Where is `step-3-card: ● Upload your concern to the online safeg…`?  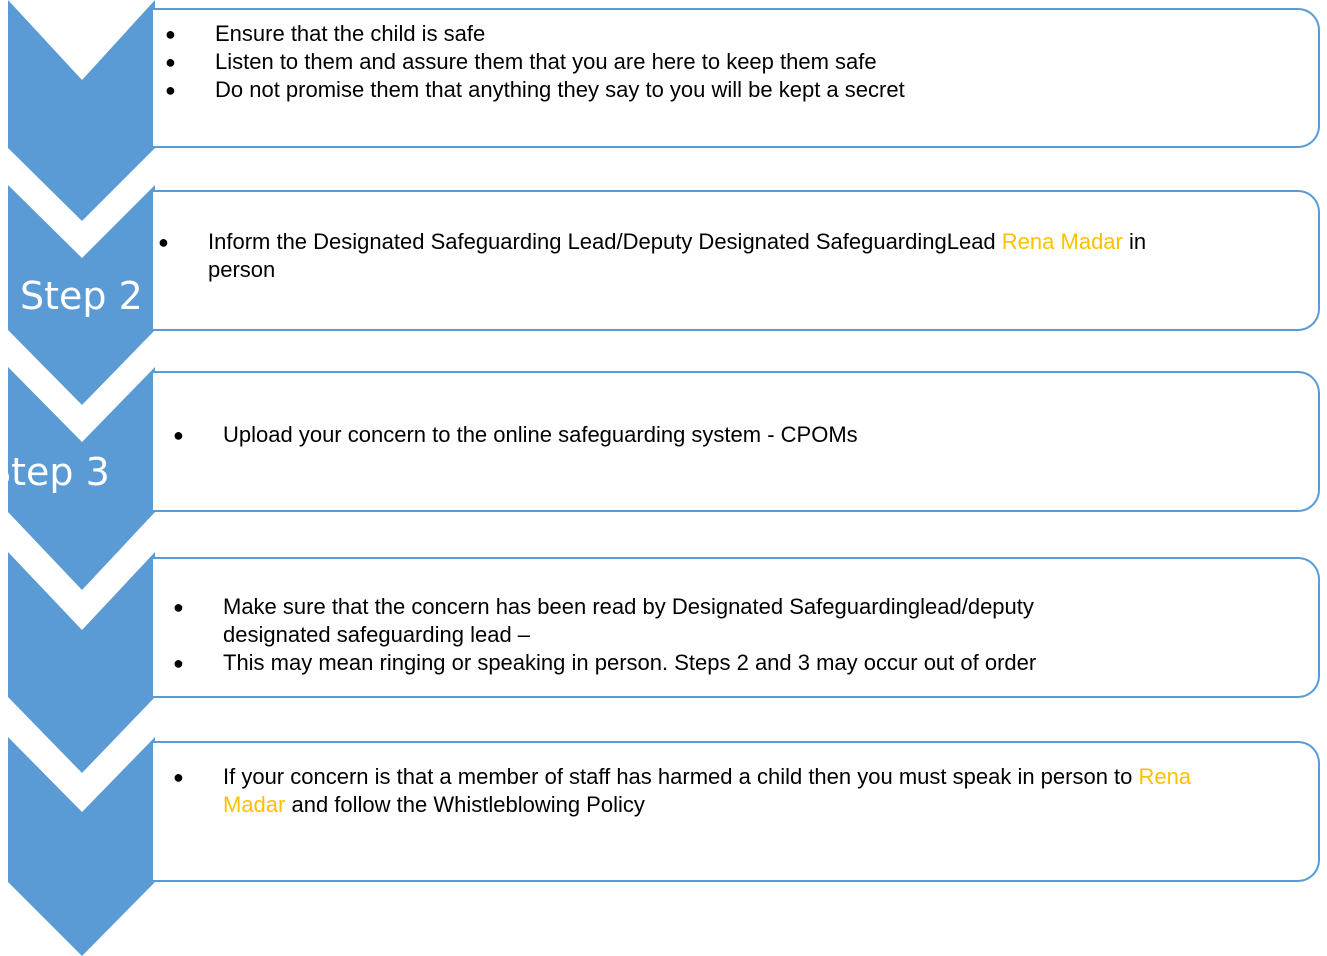
step-3-card: ● Upload your concern to the online safeg… is located at coordinates (736, 441).